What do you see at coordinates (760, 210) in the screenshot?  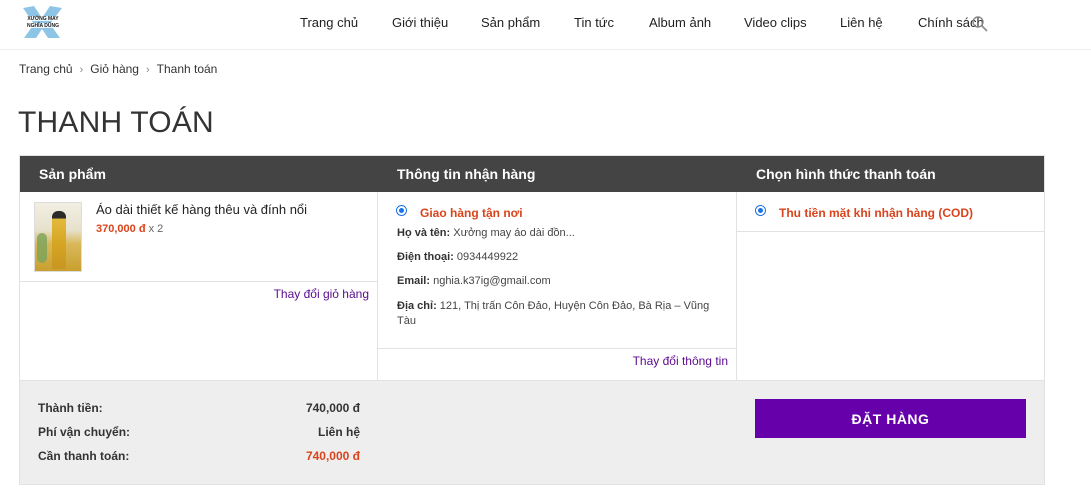 I see `payment-method-radio` at bounding box center [760, 210].